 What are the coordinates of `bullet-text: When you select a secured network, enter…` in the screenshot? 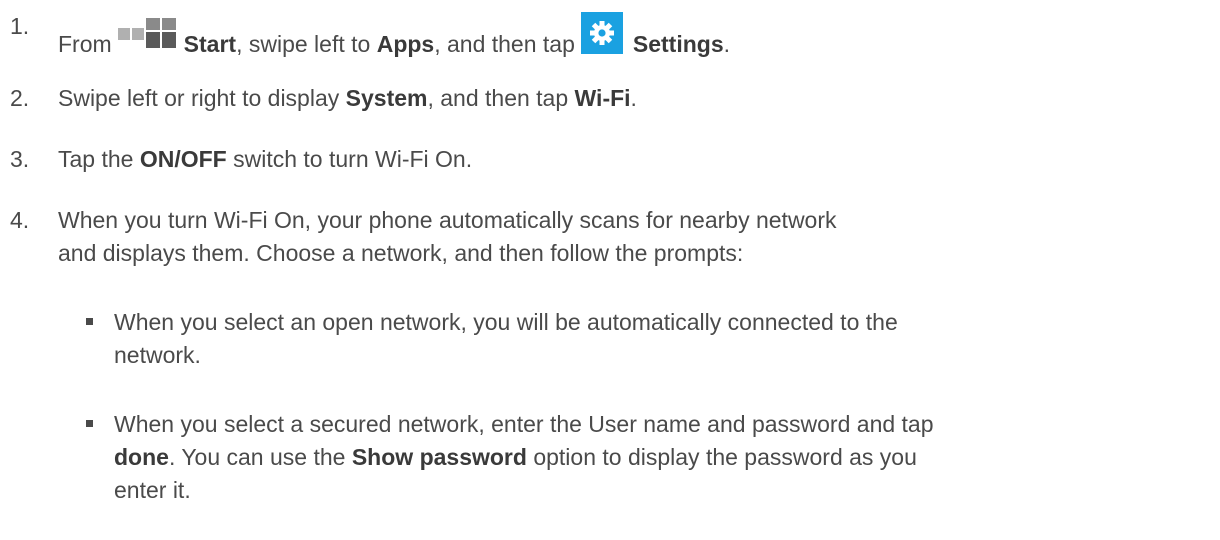 It's located at (524, 457).